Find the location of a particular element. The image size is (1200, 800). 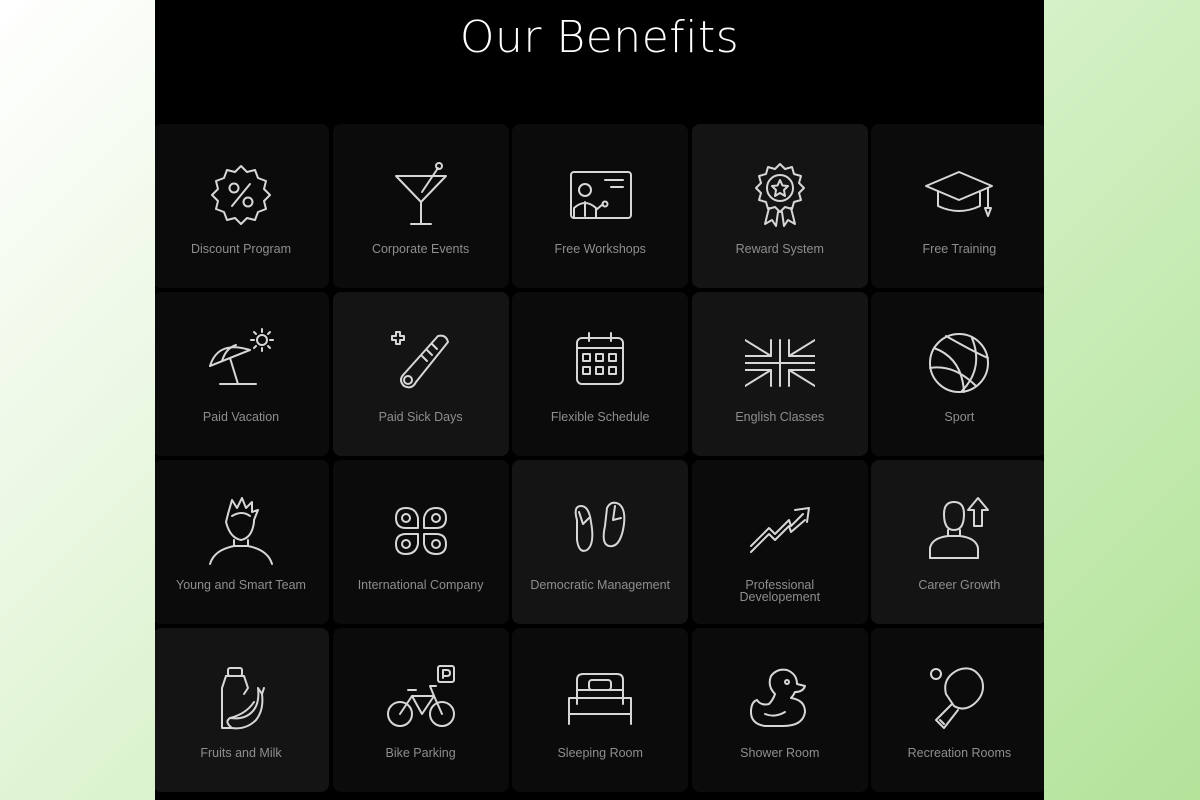

benefit-card-young-and-smart-team: Young and Smart Team is located at coordinates (242, 542).